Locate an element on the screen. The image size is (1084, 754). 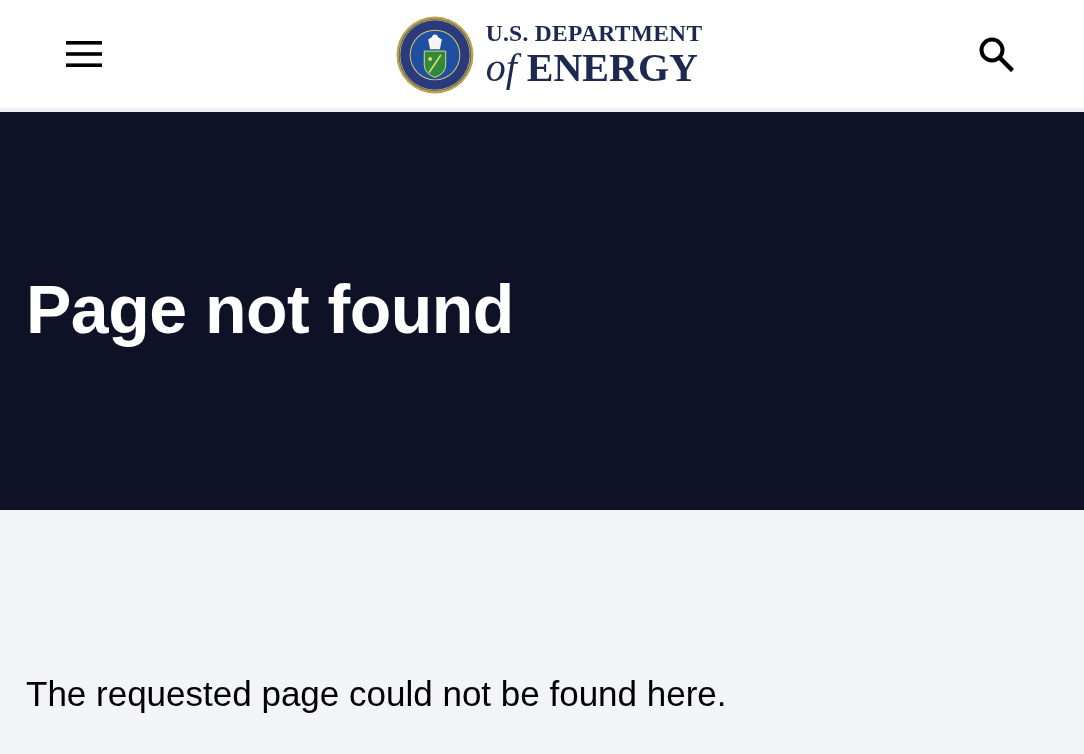
logo-line: of ENERGY is located at coordinates (592, 68).